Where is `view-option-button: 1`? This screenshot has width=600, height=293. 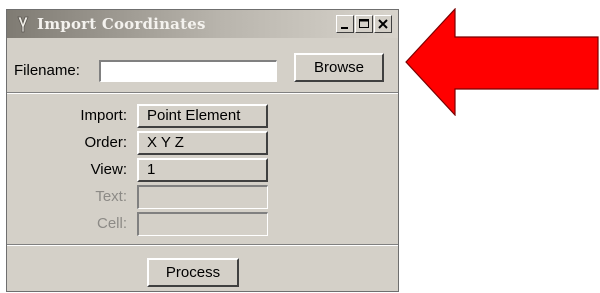
view-option-button: 1 is located at coordinates (202, 170).